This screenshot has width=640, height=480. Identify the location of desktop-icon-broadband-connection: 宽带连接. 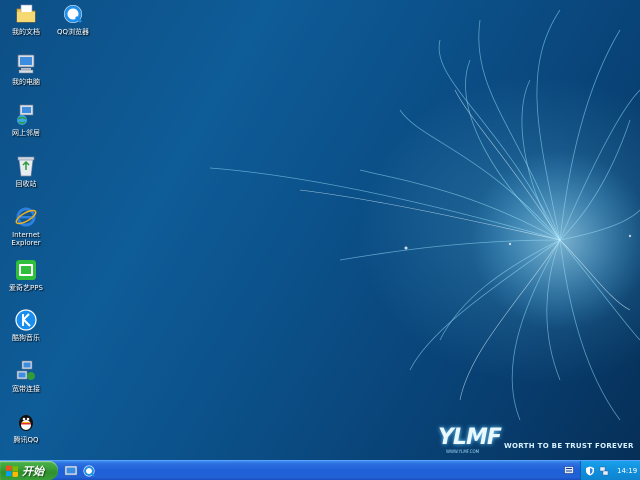
(26, 376).